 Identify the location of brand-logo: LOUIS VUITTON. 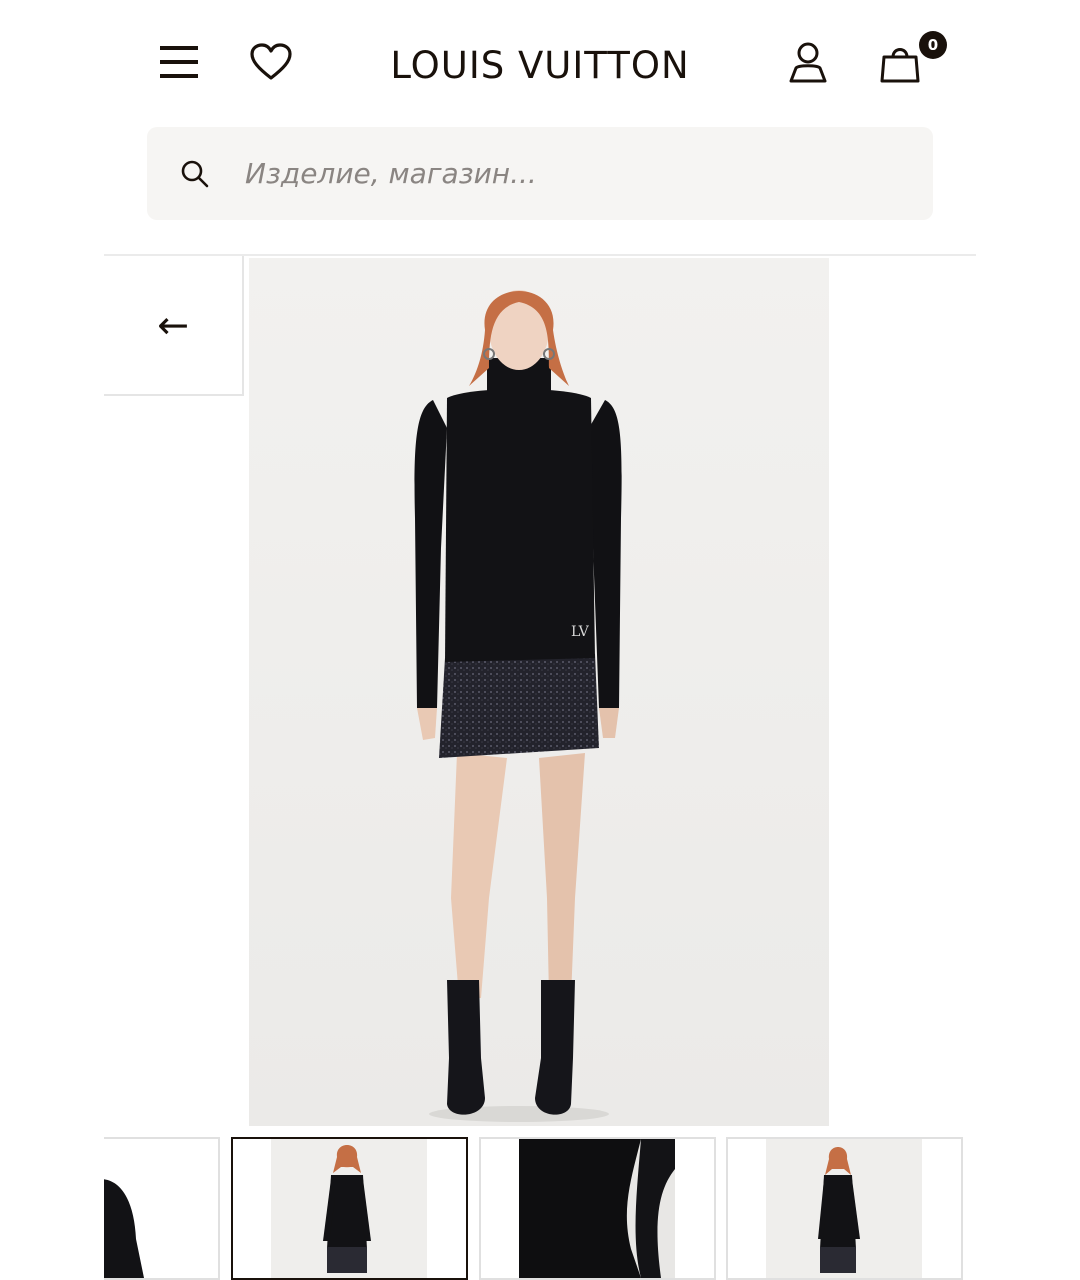
(540, 65).